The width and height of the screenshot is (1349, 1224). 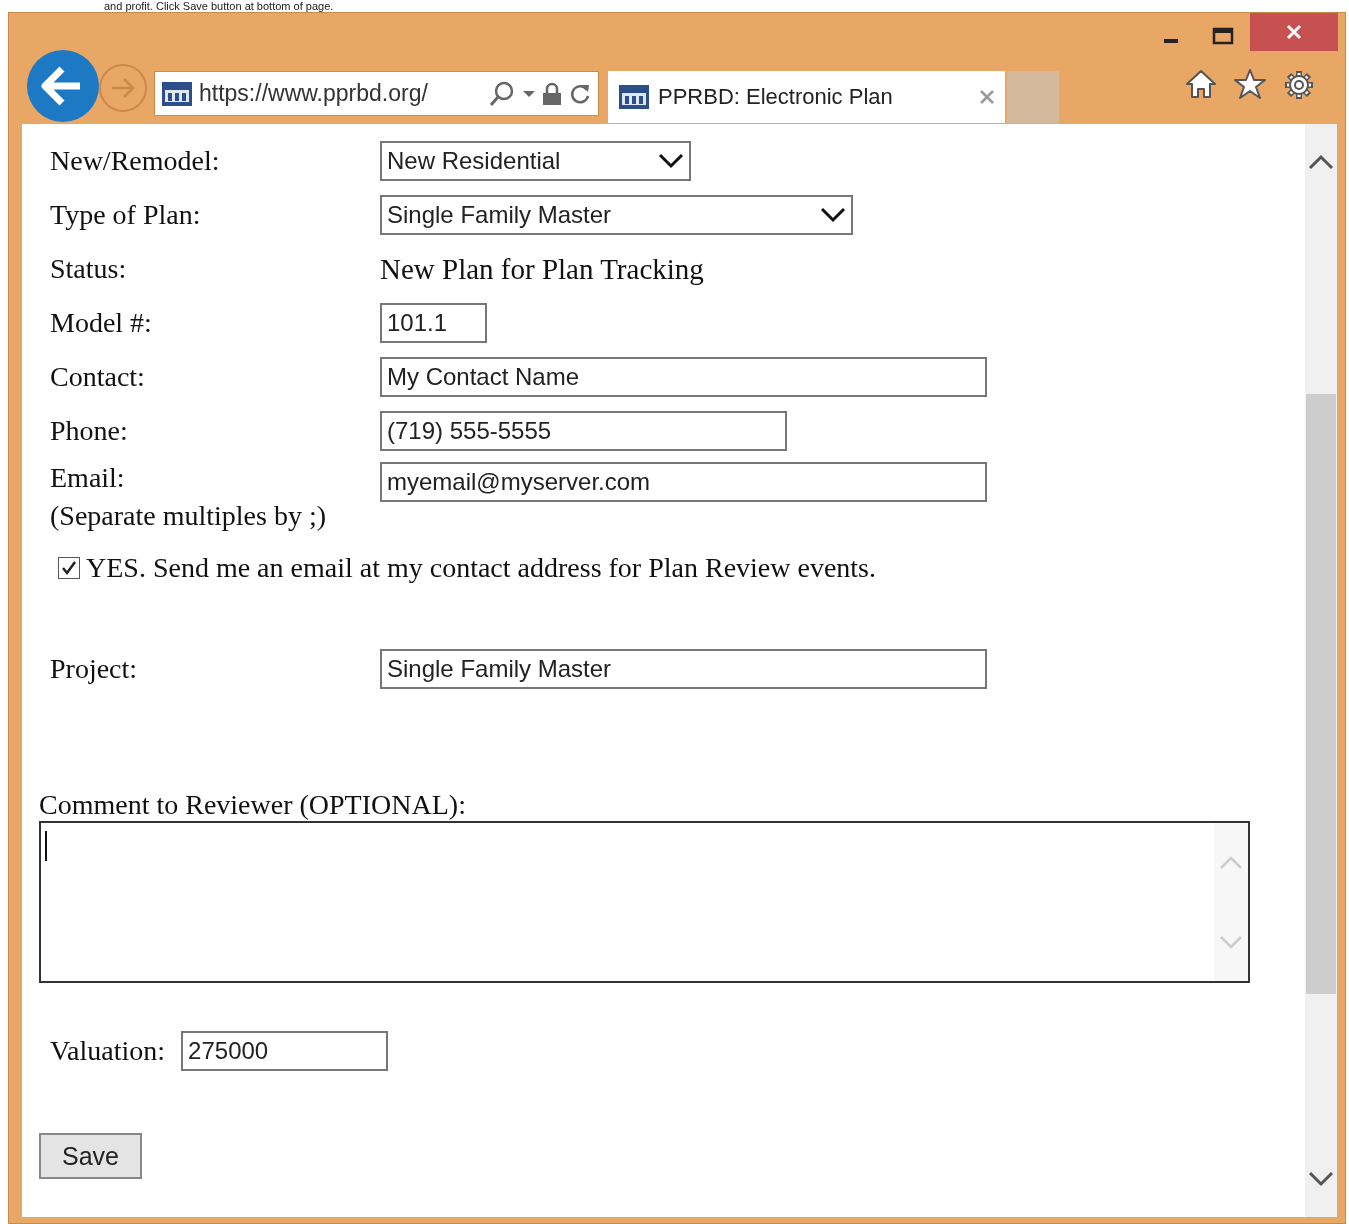 I want to click on scrollbar, so click(x=1321, y=670).